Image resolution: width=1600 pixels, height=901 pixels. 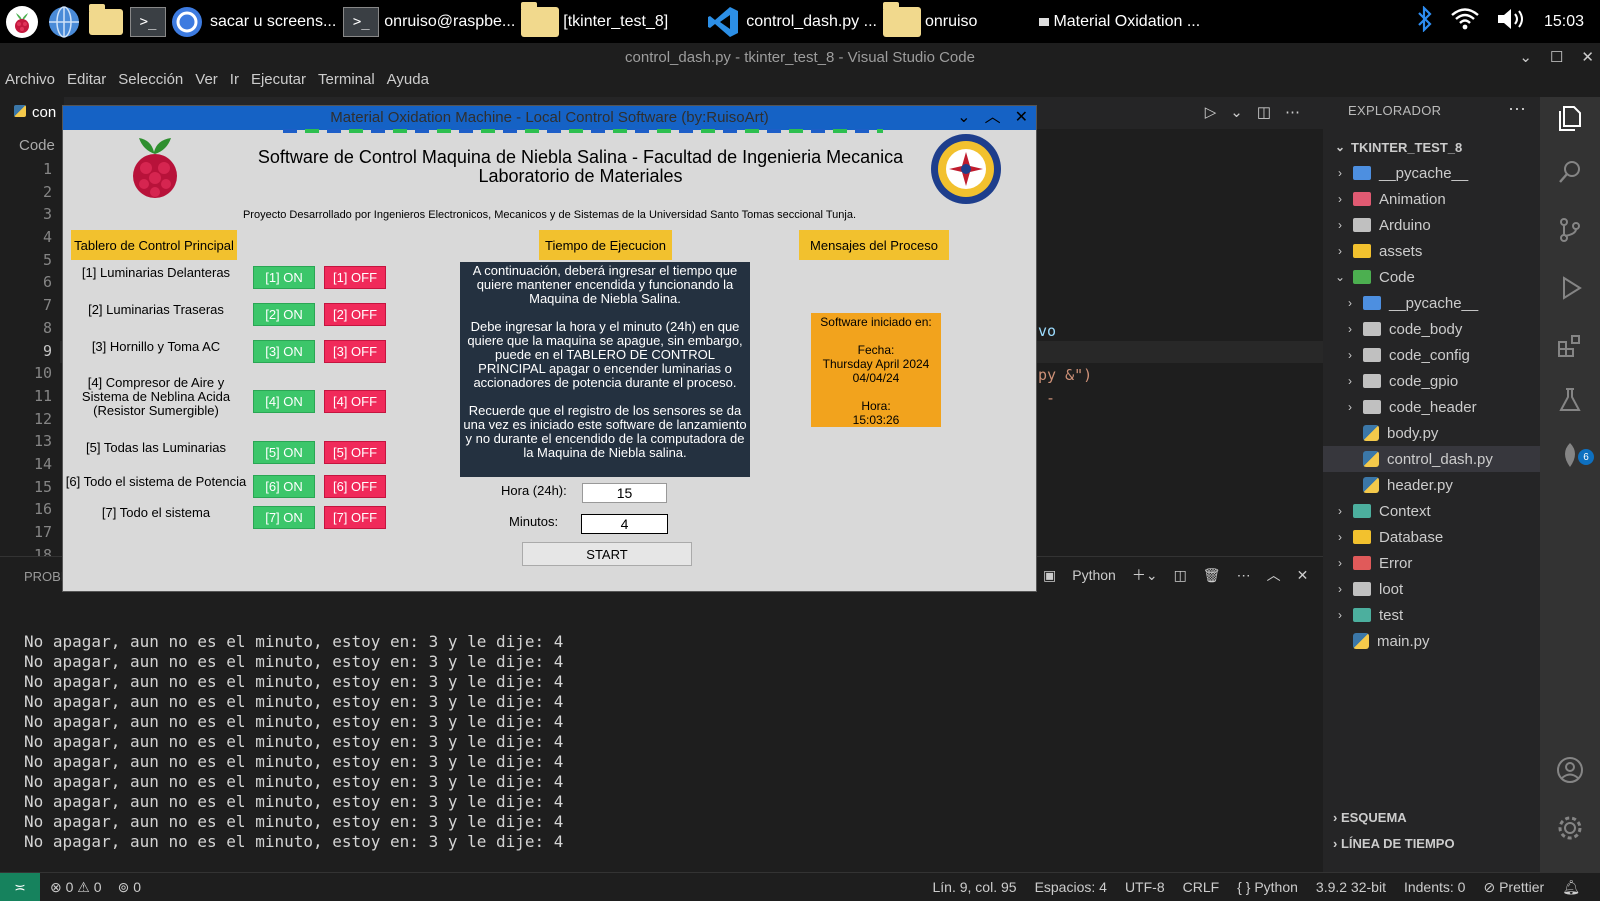 I want to click on folder-item: ⌄ Code, so click(x=1431, y=277).